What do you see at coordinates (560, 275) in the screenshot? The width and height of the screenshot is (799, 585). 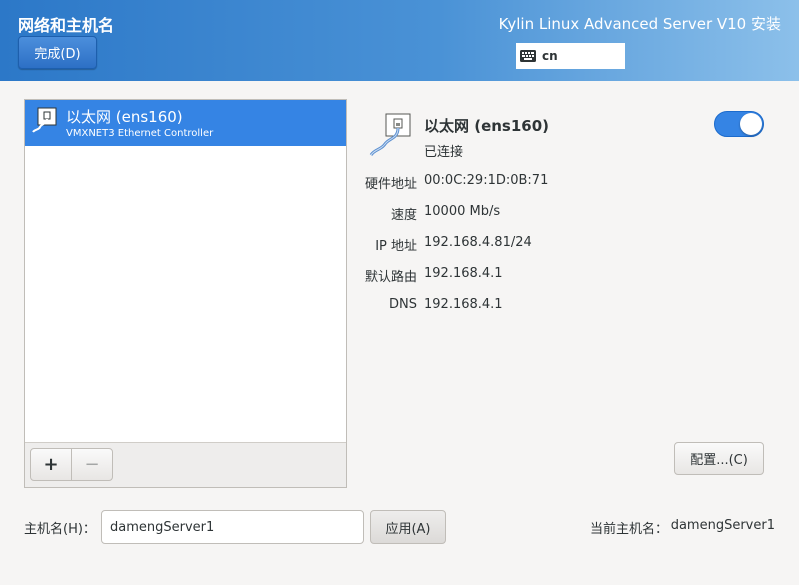 I see `default-route-row: 默认路由 192.168.4.1` at bounding box center [560, 275].